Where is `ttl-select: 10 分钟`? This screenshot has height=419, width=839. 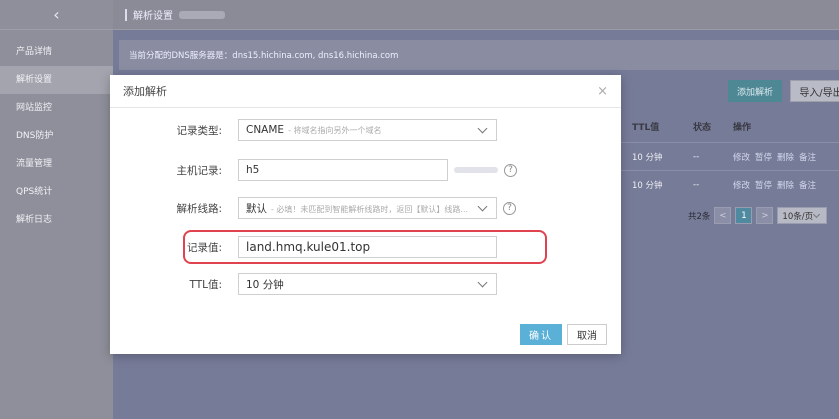
ttl-select: 10 分钟 is located at coordinates (367, 284).